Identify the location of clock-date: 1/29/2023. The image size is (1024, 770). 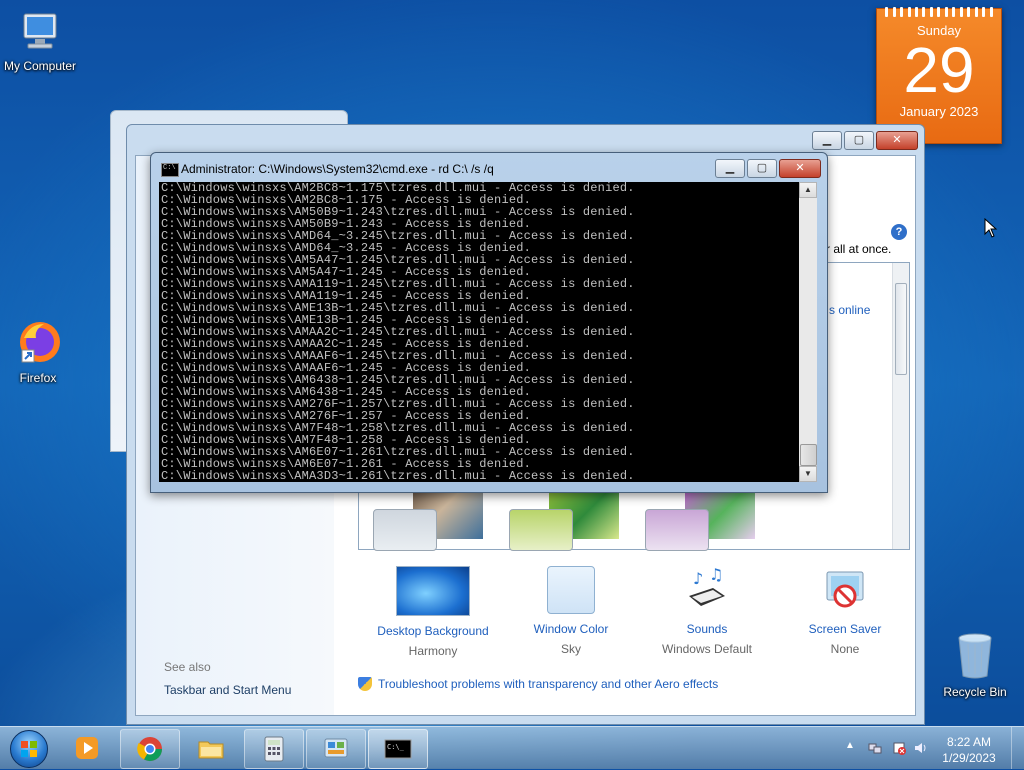
(969, 758).